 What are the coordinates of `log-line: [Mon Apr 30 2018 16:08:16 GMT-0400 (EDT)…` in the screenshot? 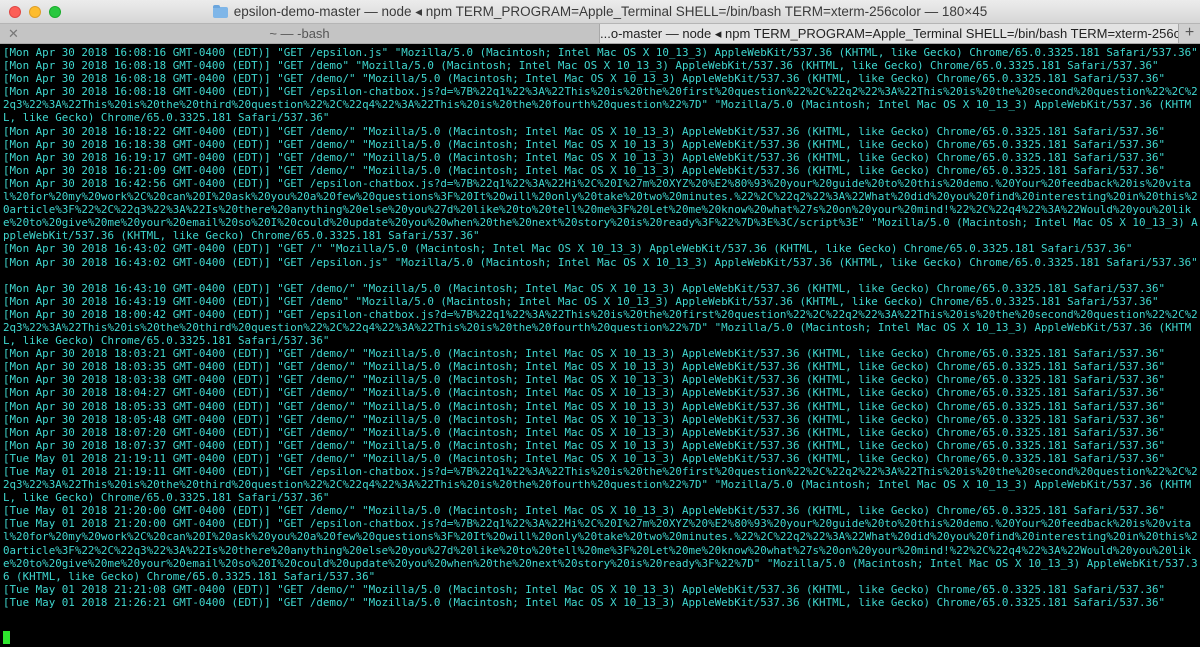 It's located at (600, 52).